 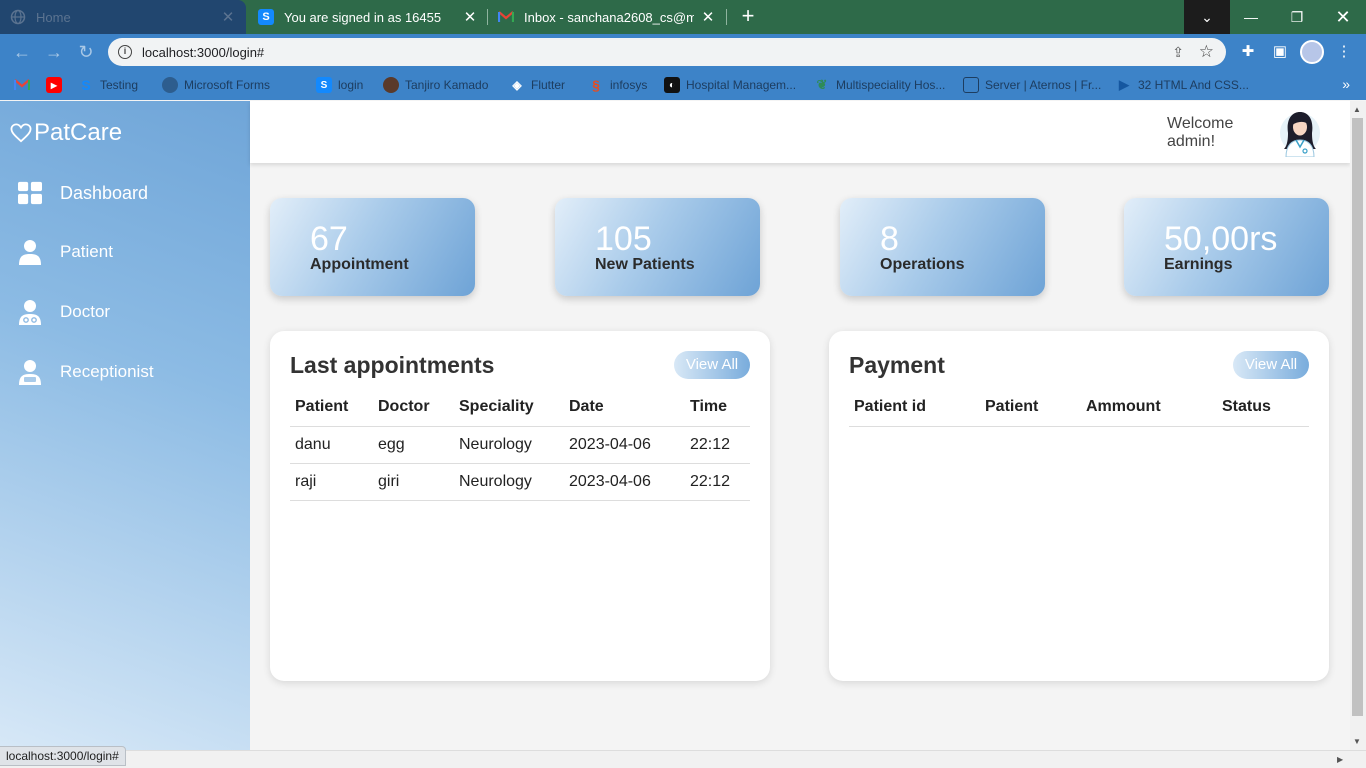 I want to click on scrollbar-thumb, so click(x=1357, y=417).